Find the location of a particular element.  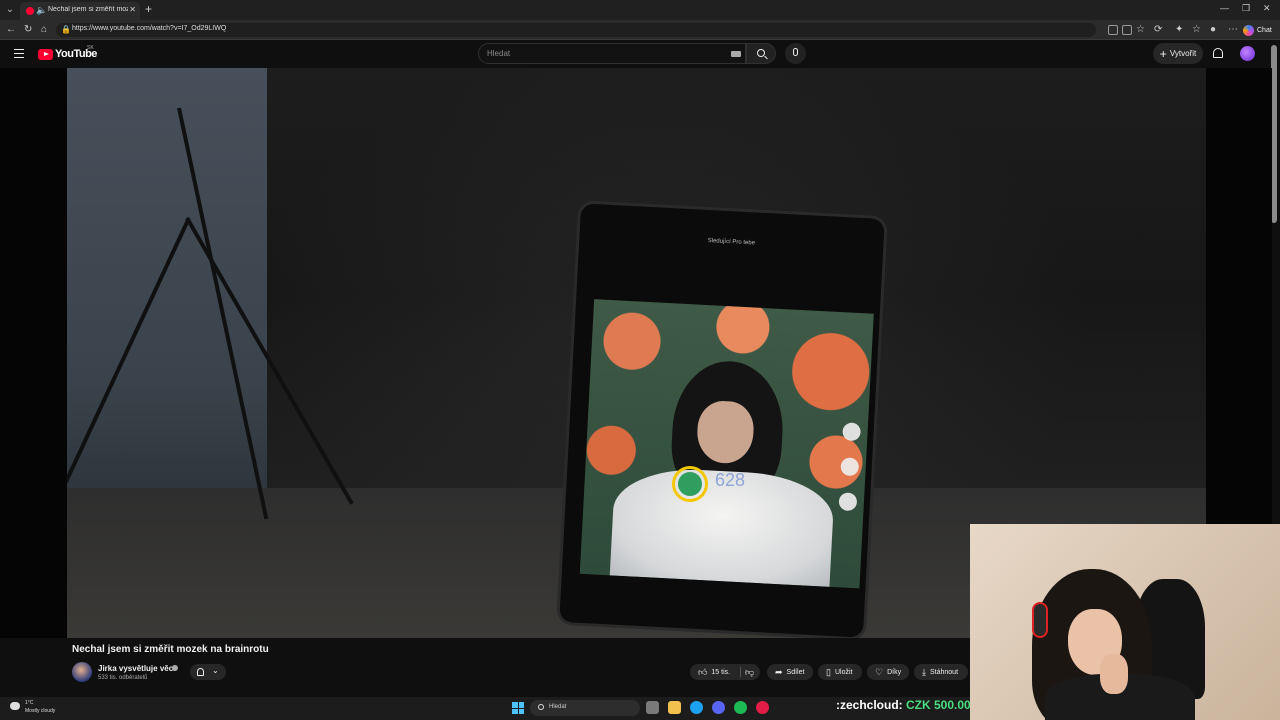

copilot-chat-button: Chat is located at coordinates (1257, 30).